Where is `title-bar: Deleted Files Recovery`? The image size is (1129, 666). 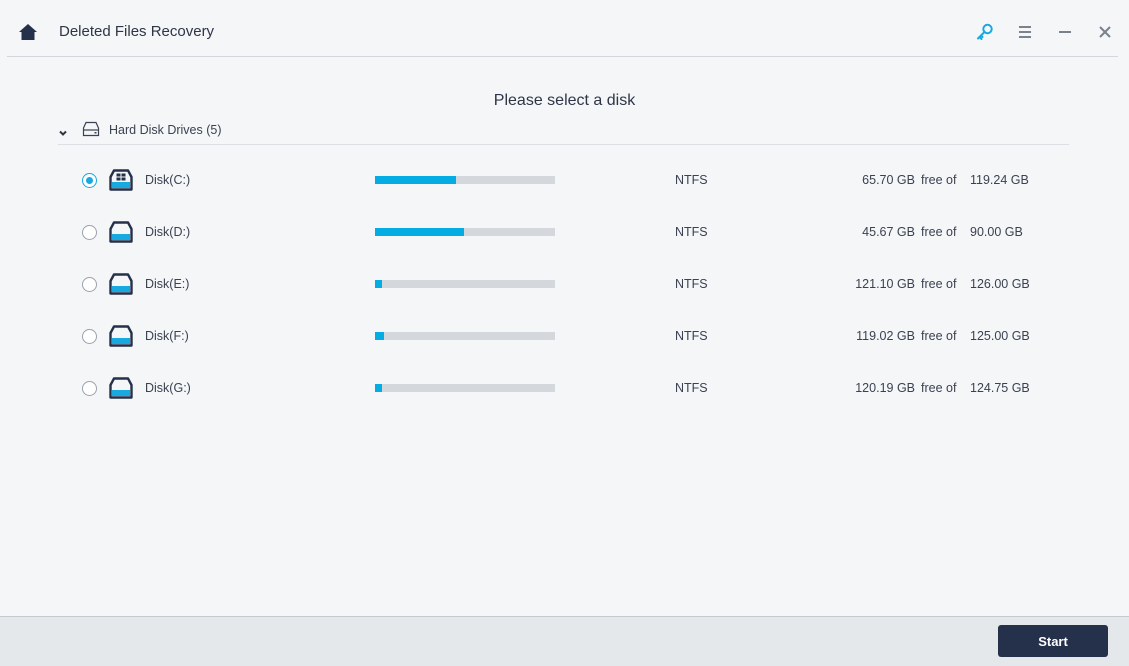
title-bar: Deleted Files Recovery is located at coordinates (564, 28).